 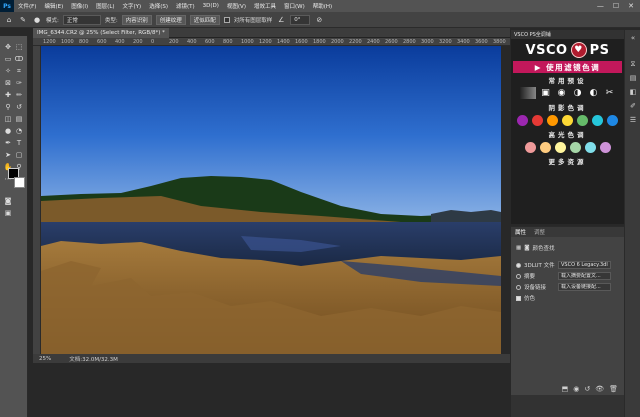 What do you see at coordinates (8, 155) in the screenshot?
I see `path-select-tool-icon: ➤` at bounding box center [8, 155].